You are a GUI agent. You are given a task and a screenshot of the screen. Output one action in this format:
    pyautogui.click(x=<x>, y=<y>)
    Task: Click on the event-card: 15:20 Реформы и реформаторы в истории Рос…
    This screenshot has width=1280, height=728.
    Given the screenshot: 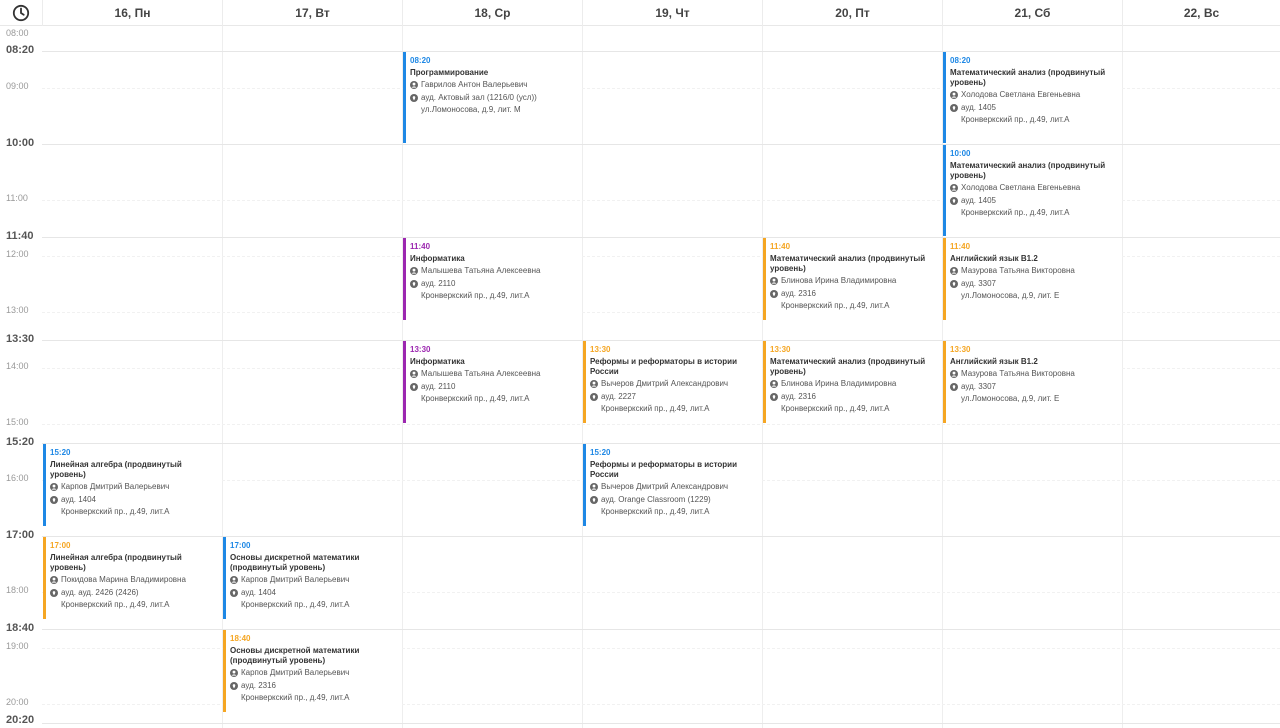 What is the action you would take?
    pyautogui.click(x=671, y=485)
    